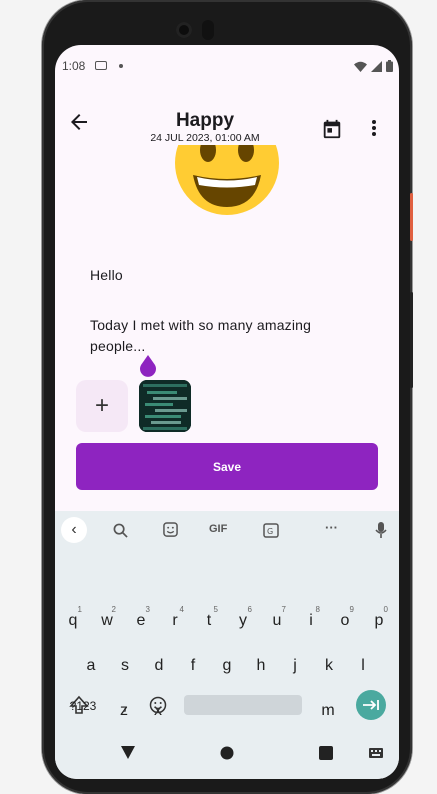  I want to click on keyboard-switch-icon, so click(376, 753).